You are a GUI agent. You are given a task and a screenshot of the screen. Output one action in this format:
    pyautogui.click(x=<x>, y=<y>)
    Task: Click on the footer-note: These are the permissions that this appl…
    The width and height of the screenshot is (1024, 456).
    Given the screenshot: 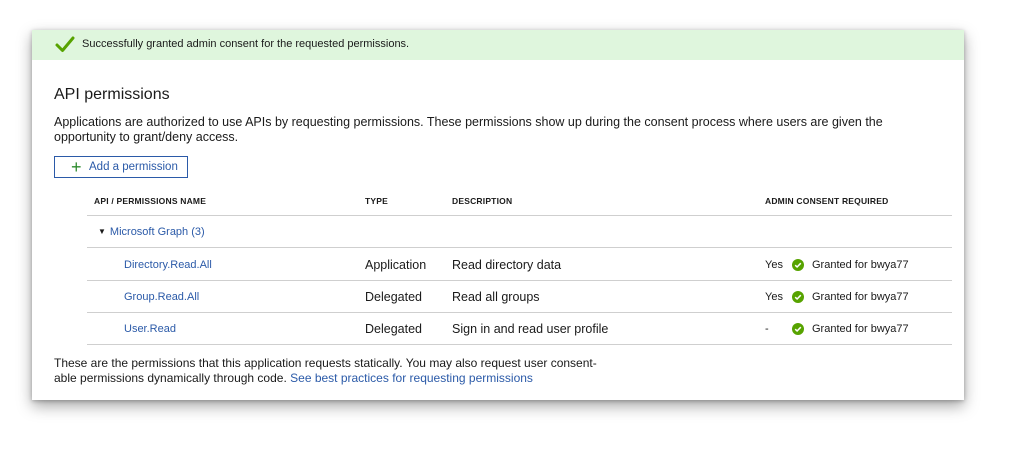 What is the action you would take?
    pyautogui.click(x=334, y=371)
    